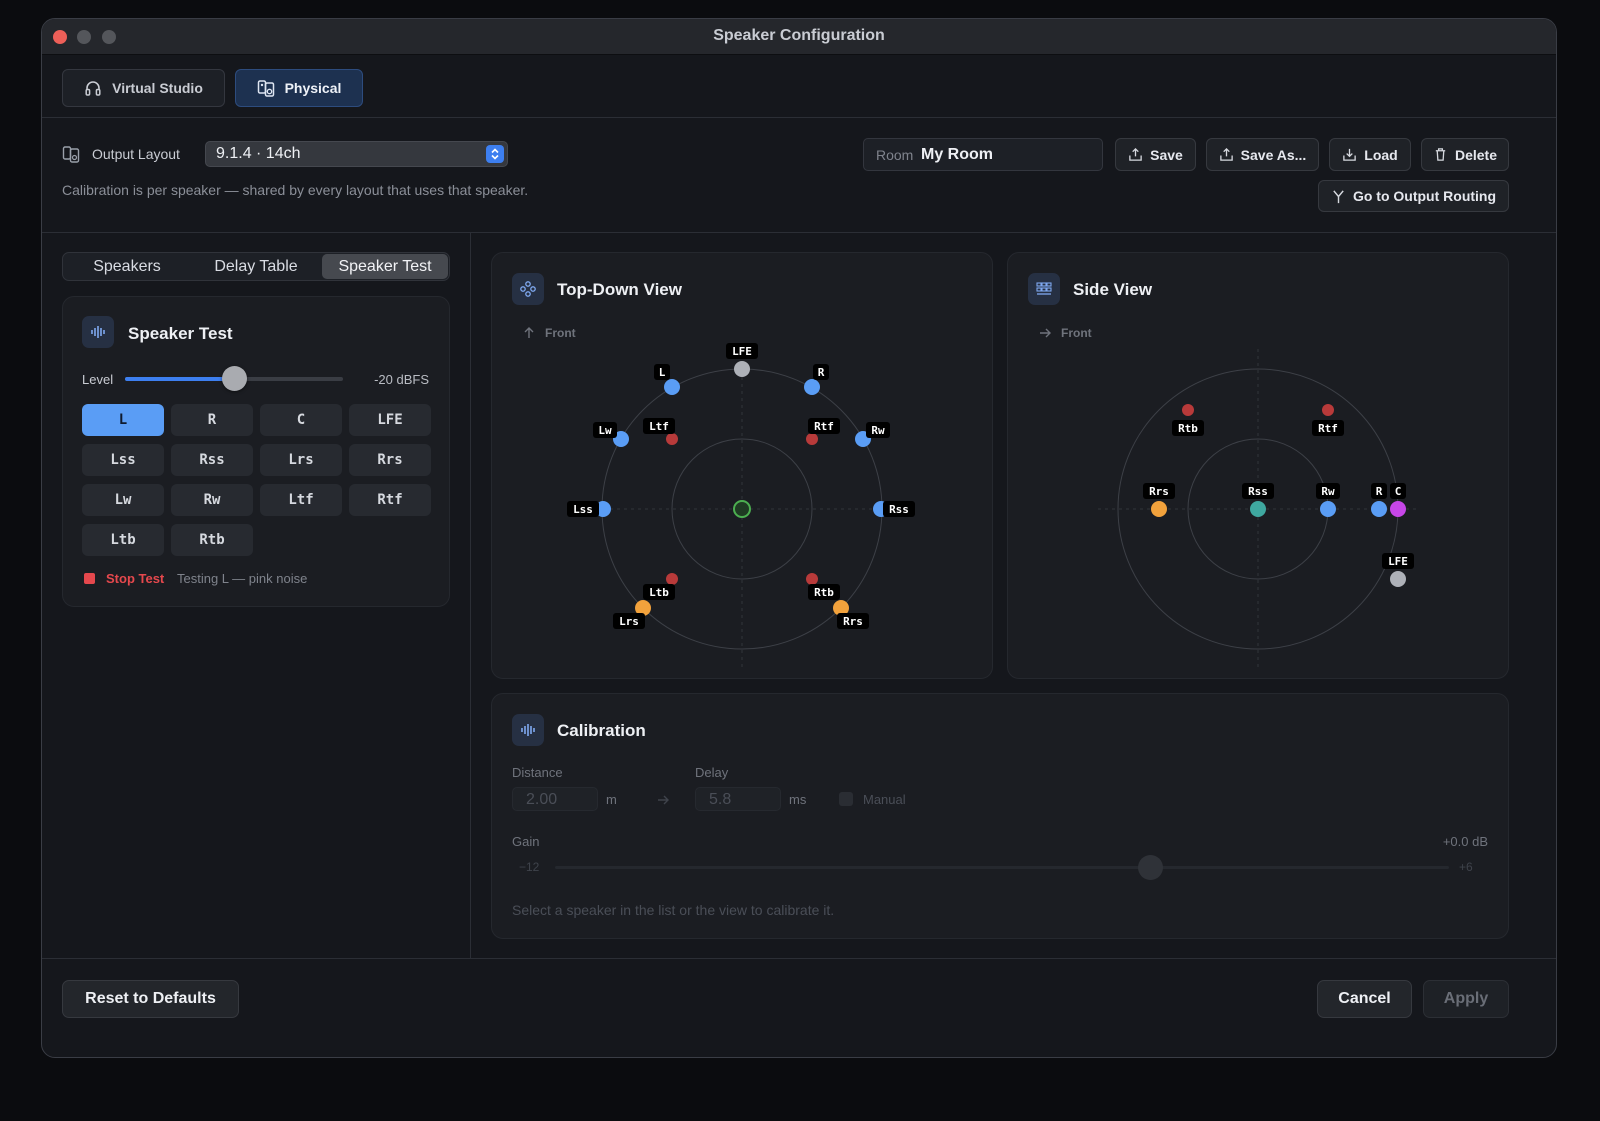  Describe the element at coordinates (265, 88) in the screenshot. I see `speaker-icon` at that location.